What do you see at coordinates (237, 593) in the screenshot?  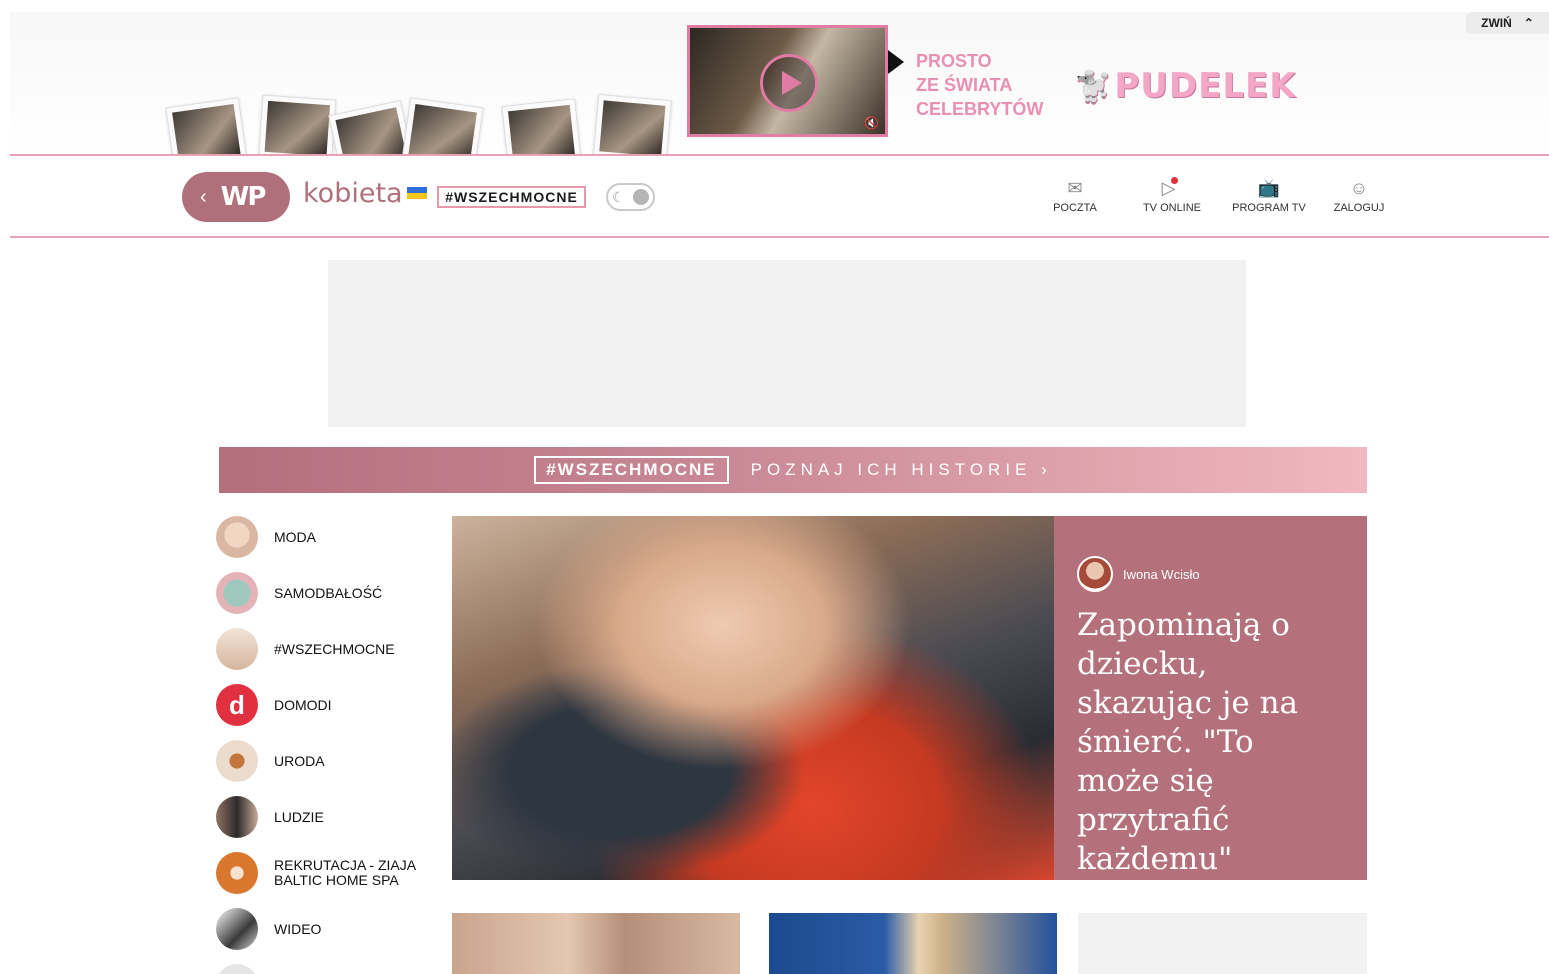 I see `heart-icon` at bounding box center [237, 593].